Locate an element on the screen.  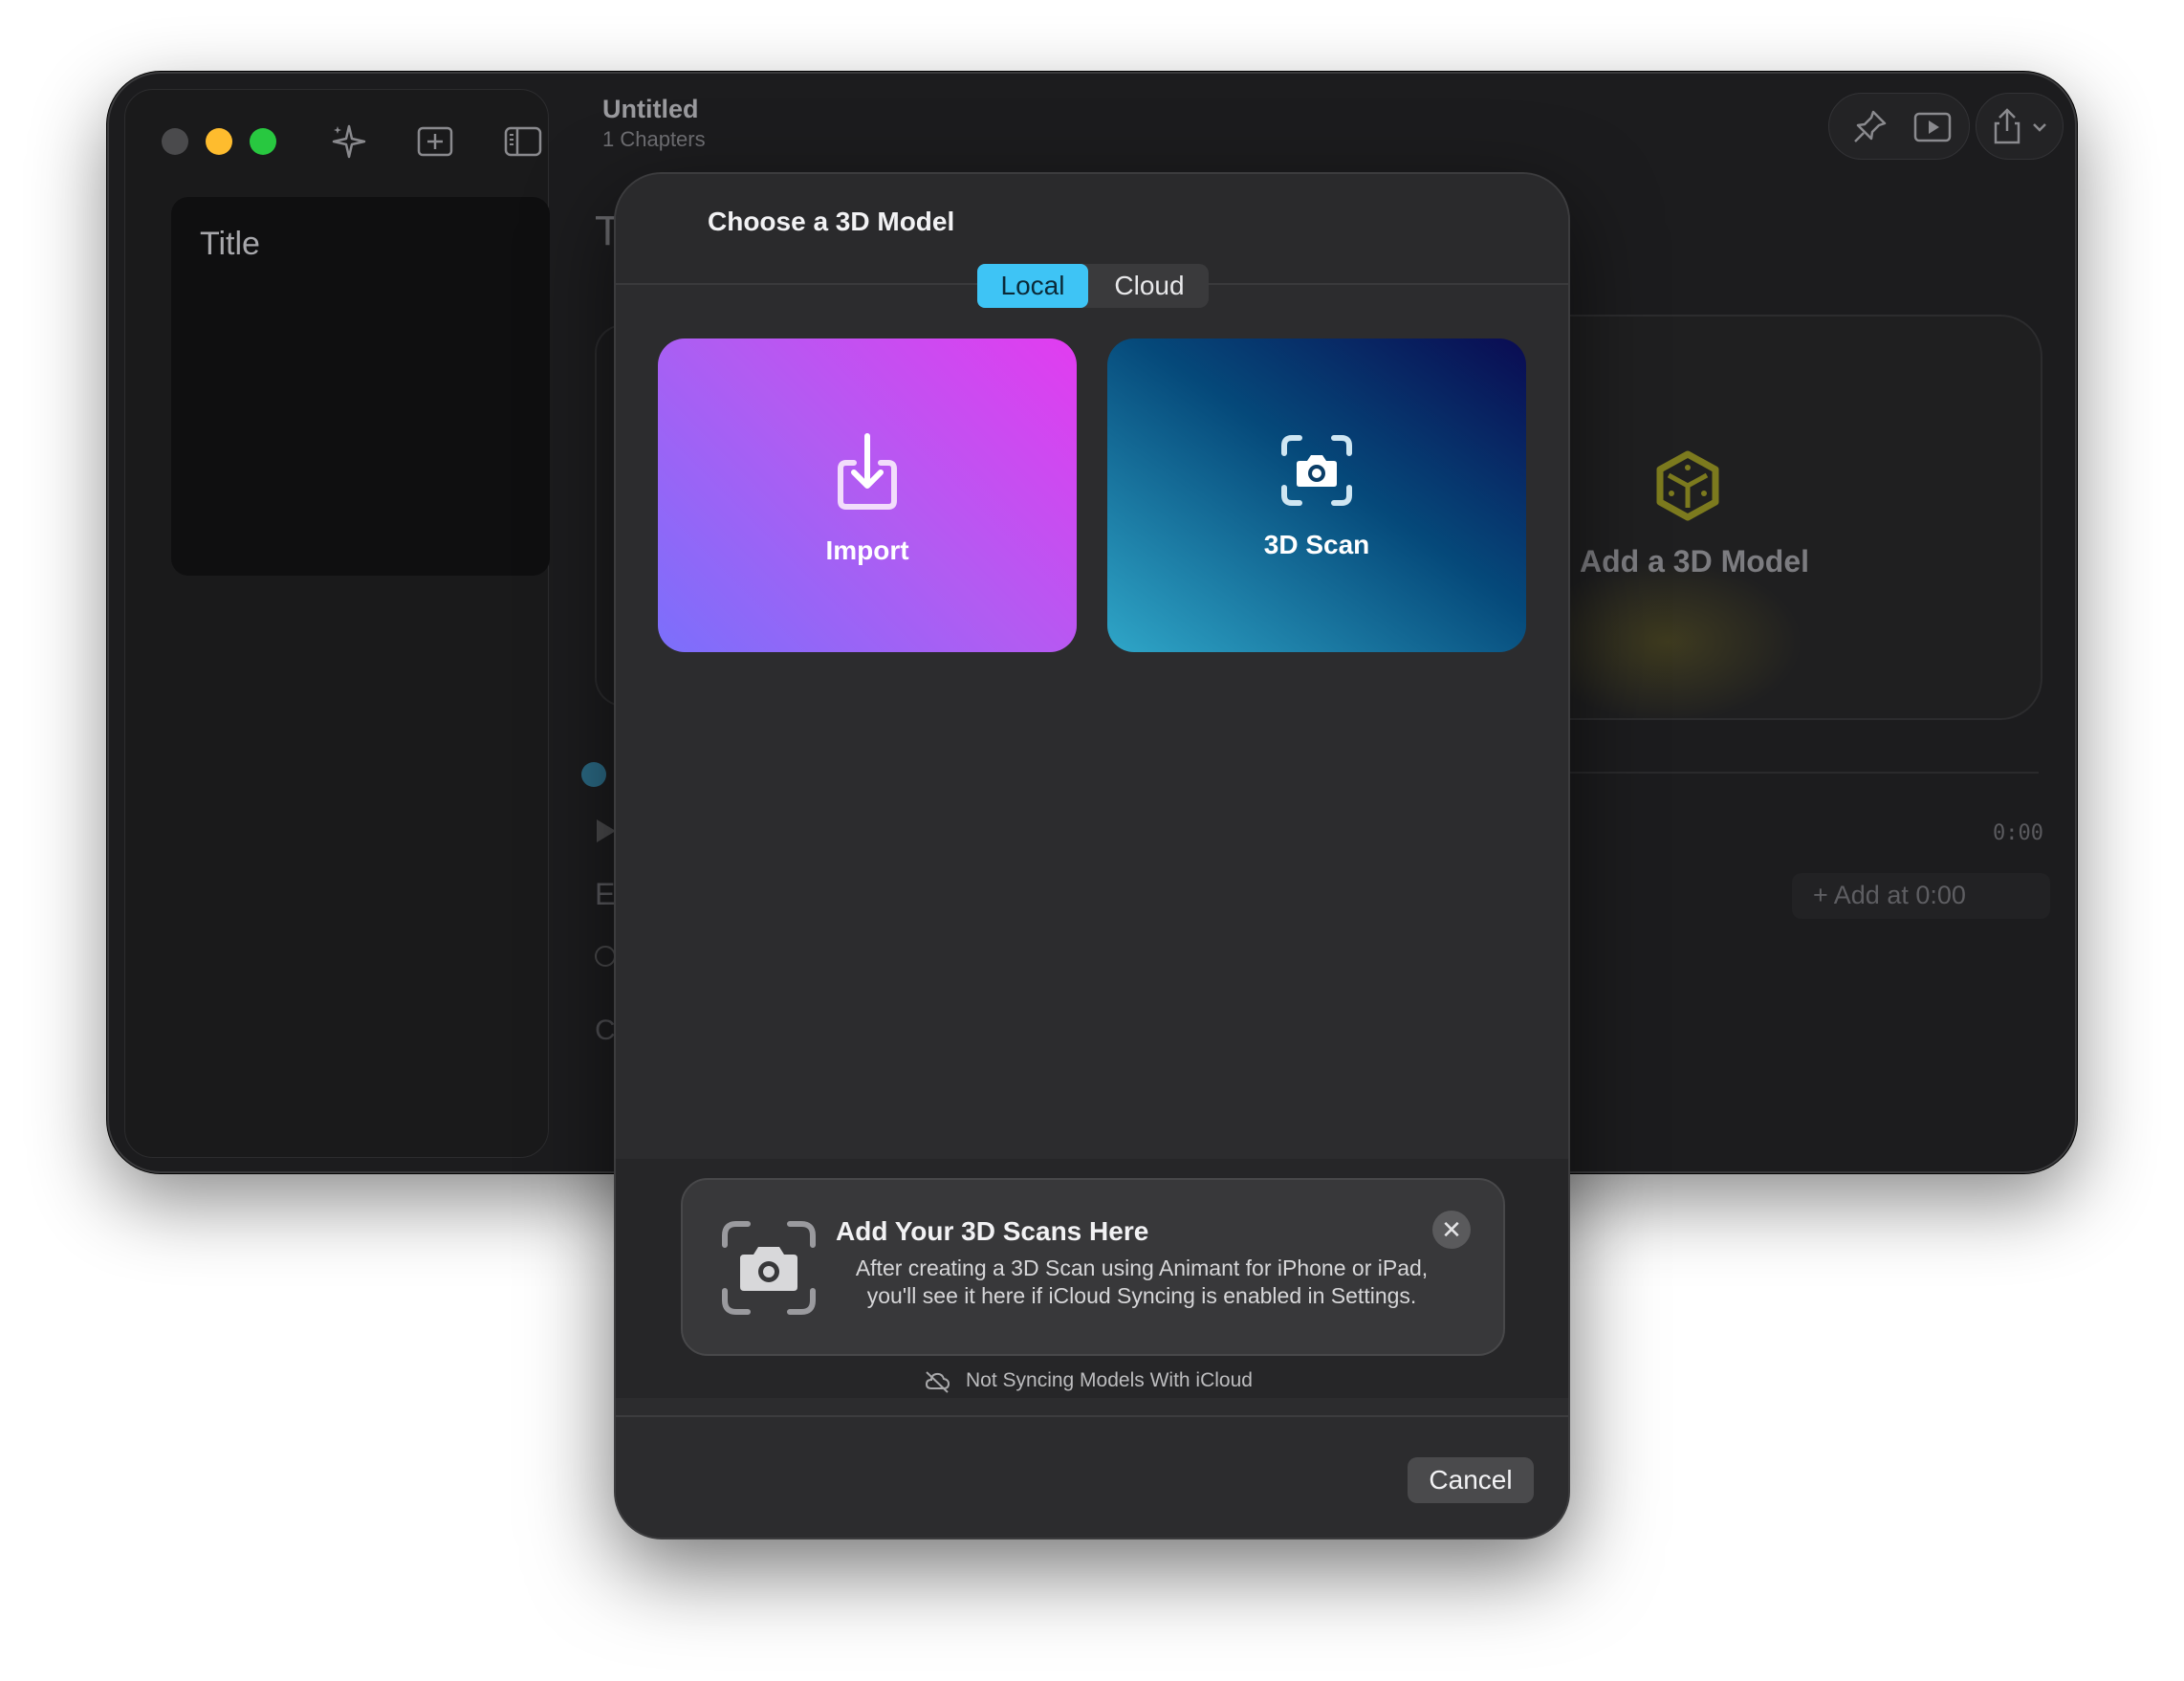
3d-scan-tile: 3D Scan is located at coordinates (1316, 495).